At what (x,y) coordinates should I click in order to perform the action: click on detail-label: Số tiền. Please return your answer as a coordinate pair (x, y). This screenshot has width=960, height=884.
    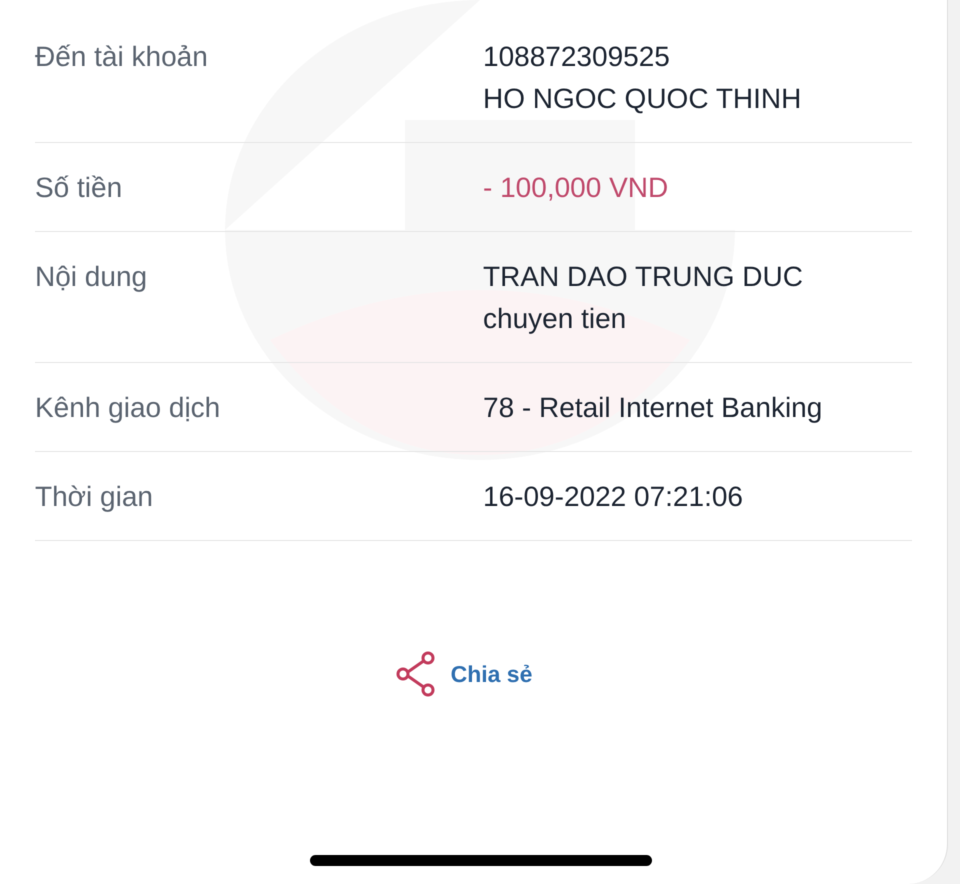
    Looking at the image, I should click on (79, 188).